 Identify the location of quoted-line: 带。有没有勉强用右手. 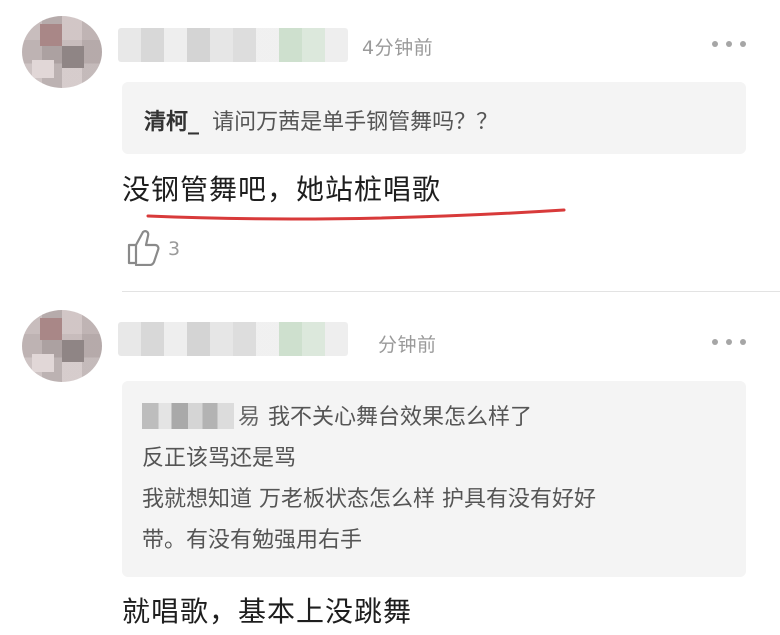
(252, 540).